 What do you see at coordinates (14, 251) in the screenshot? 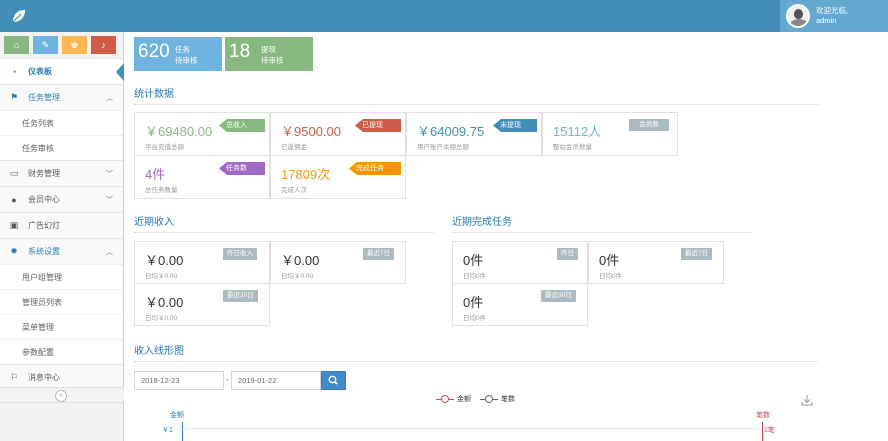
I see `gear-icon: ✹` at bounding box center [14, 251].